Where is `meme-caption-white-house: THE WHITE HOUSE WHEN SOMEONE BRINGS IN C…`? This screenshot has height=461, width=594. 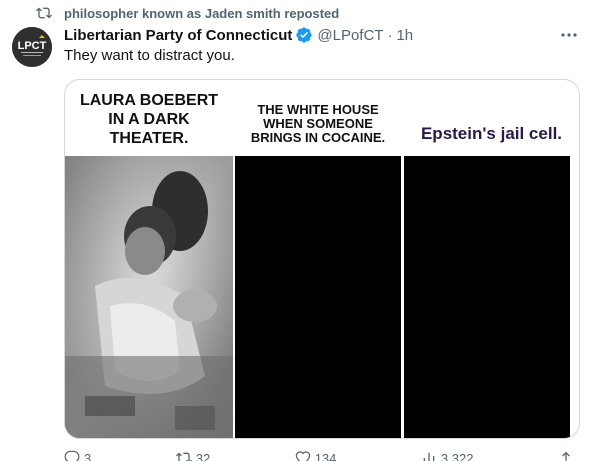
meme-caption-white-house: THE WHITE HOUSE WHEN SOMEONE BRINGS IN C… is located at coordinates (318, 123).